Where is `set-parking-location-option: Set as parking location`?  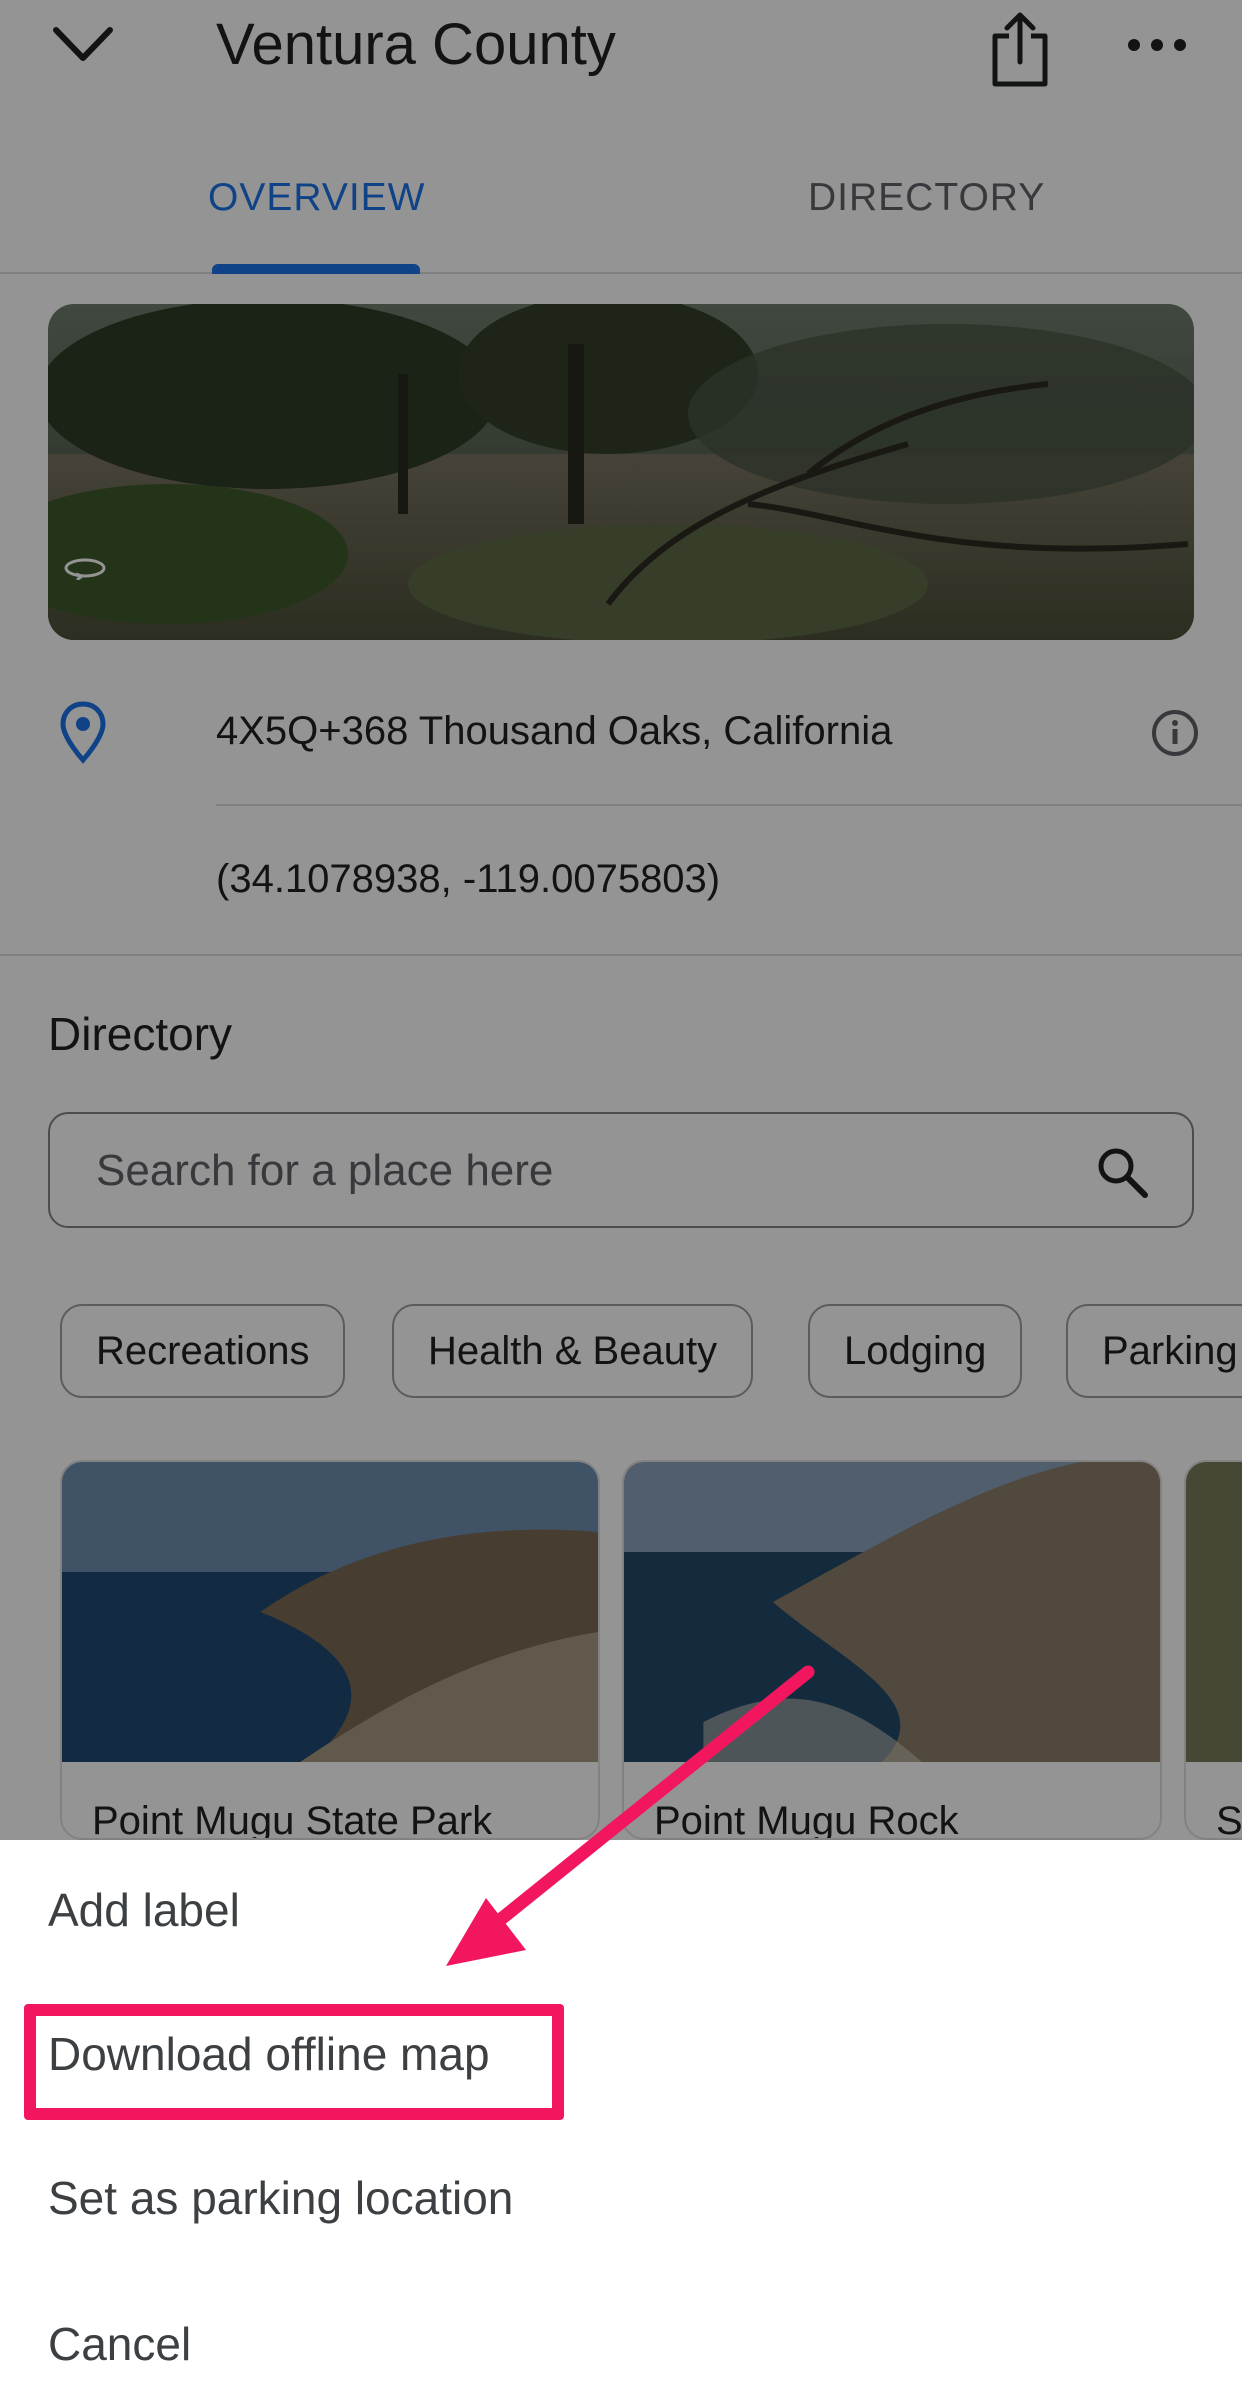 set-parking-location-option: Set as parking location is located at coordinates (280, 2198).